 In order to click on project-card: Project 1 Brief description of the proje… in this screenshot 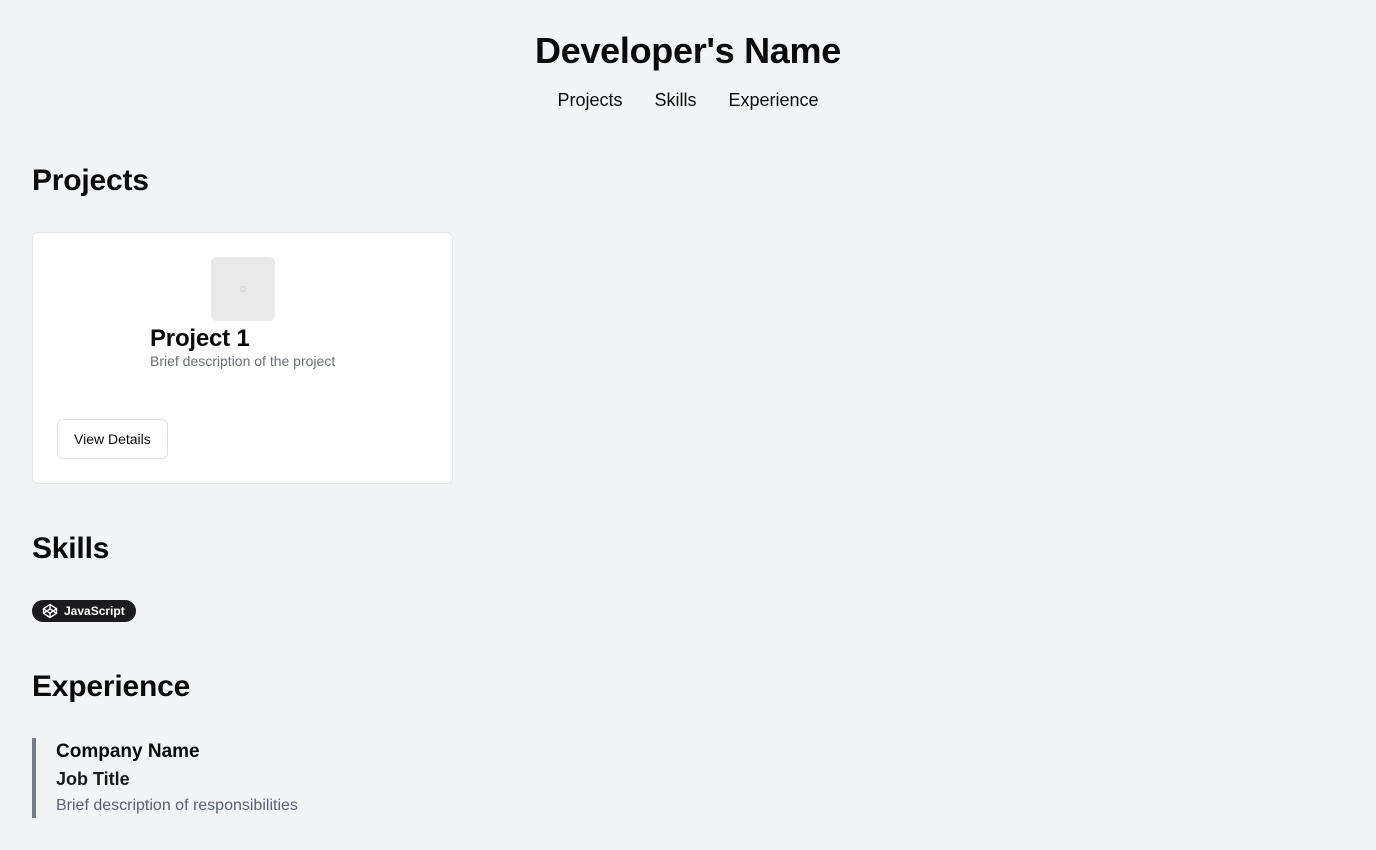, I will do `click(242, 358)`.